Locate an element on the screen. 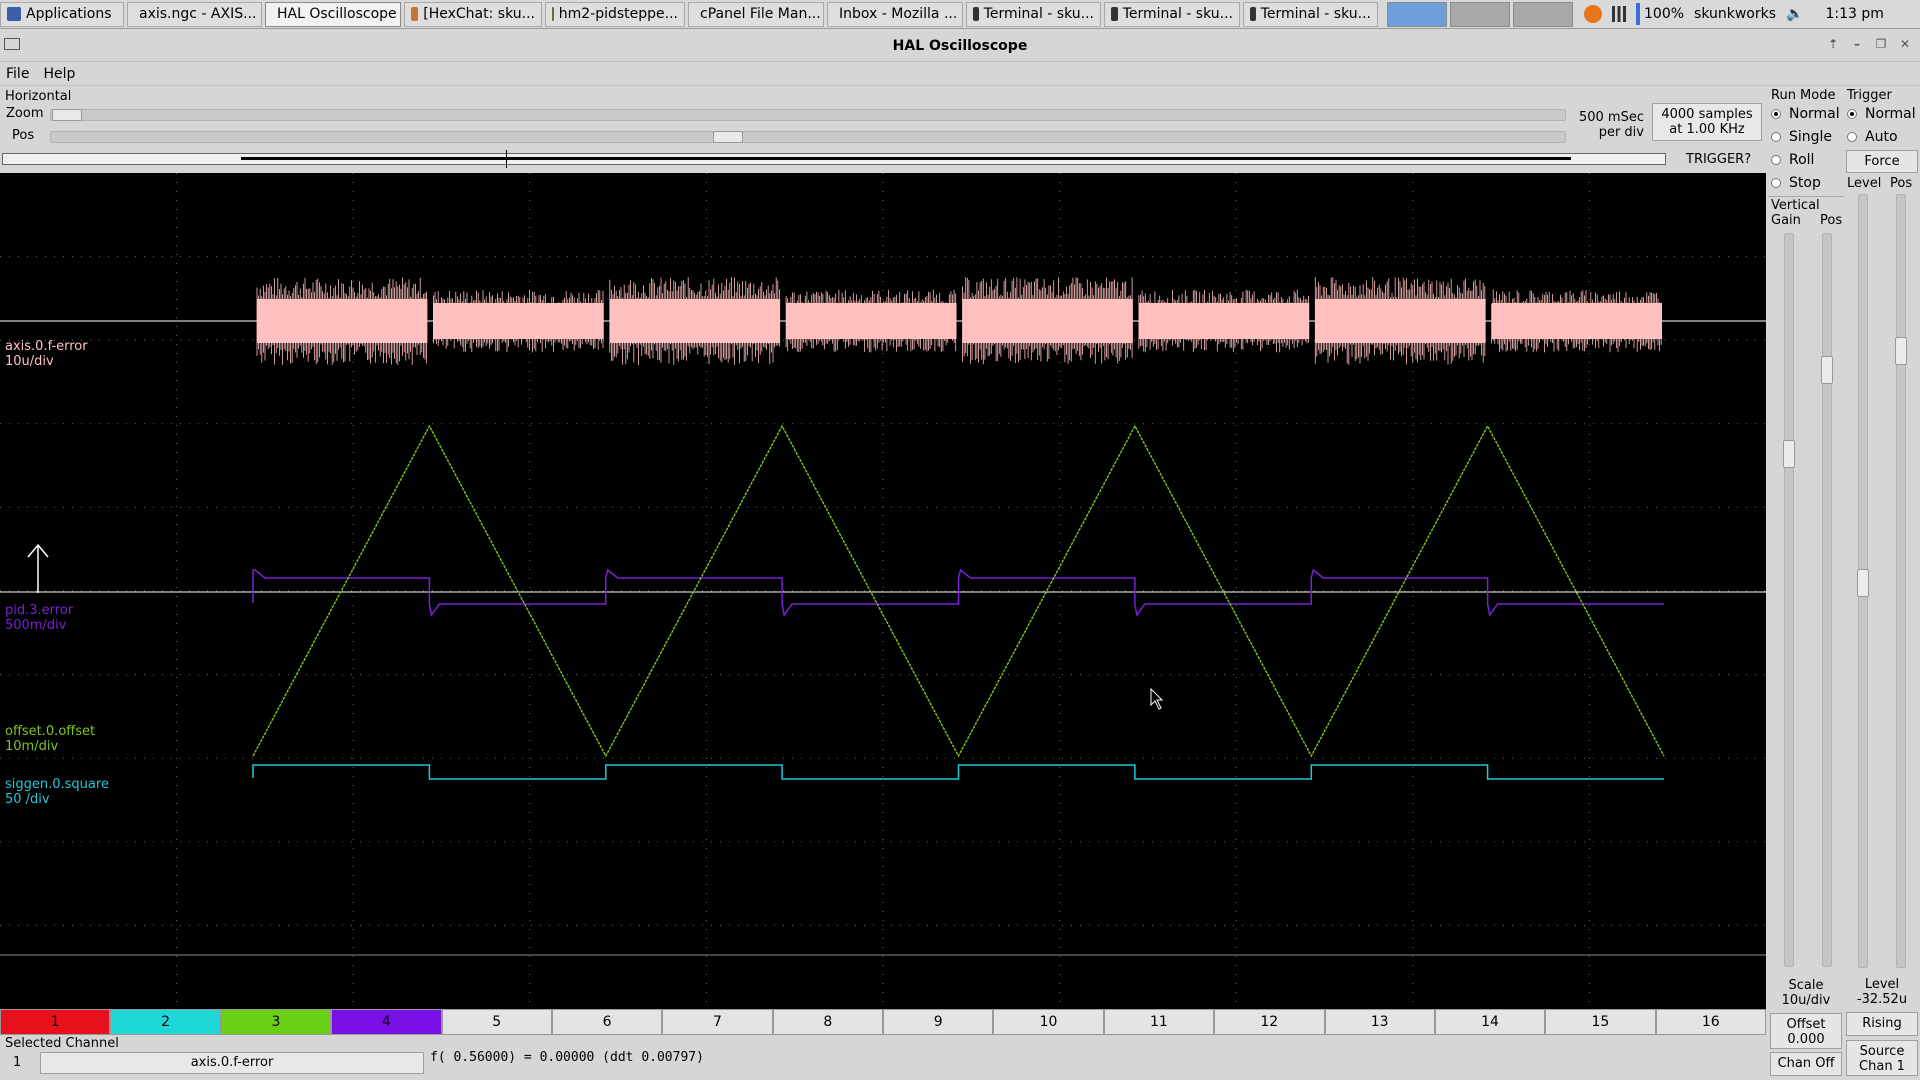 The width and height of the screenshot is (1920, 1080). menu-help: Help is located at coordinates (59, 74).